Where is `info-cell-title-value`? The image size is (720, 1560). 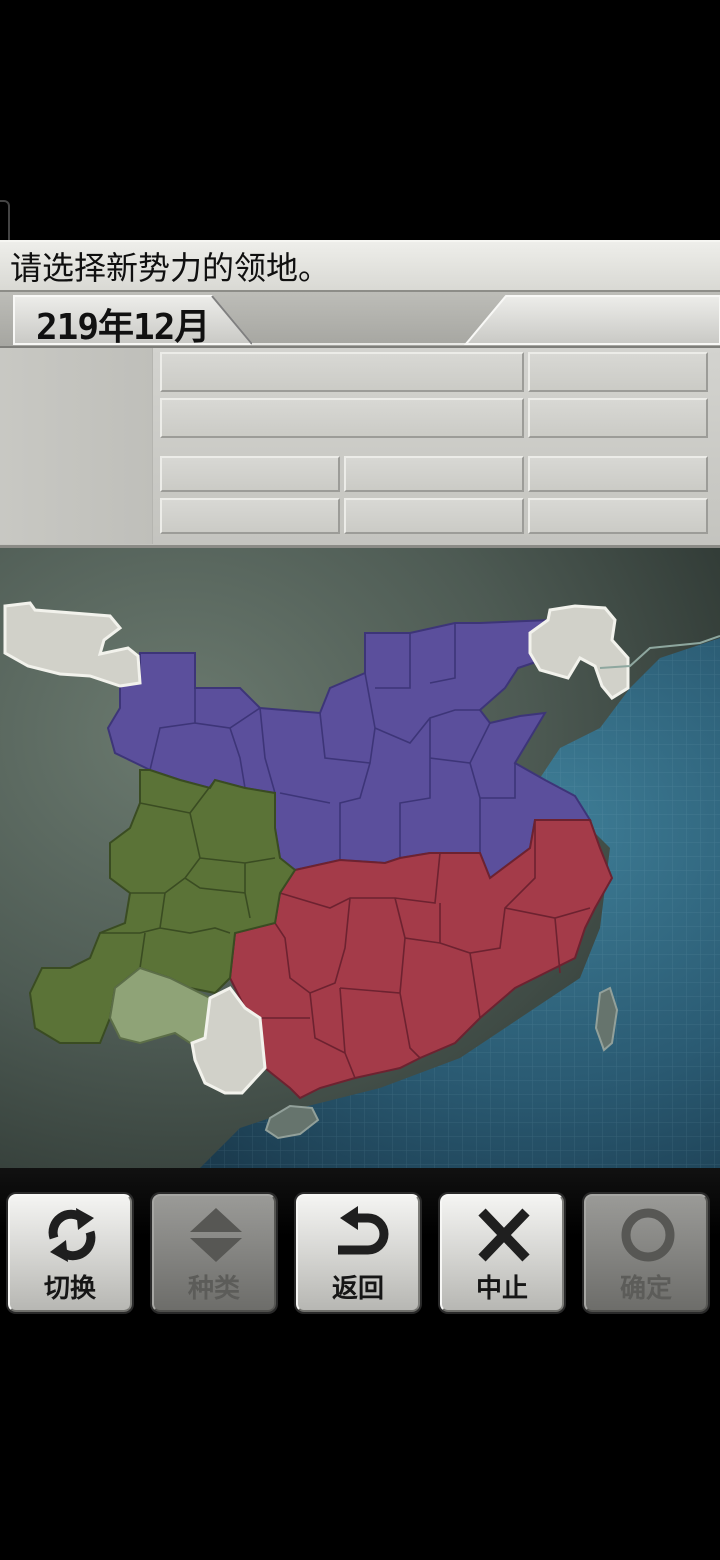 info-cell-title-value is located at coordinates (618, 418).